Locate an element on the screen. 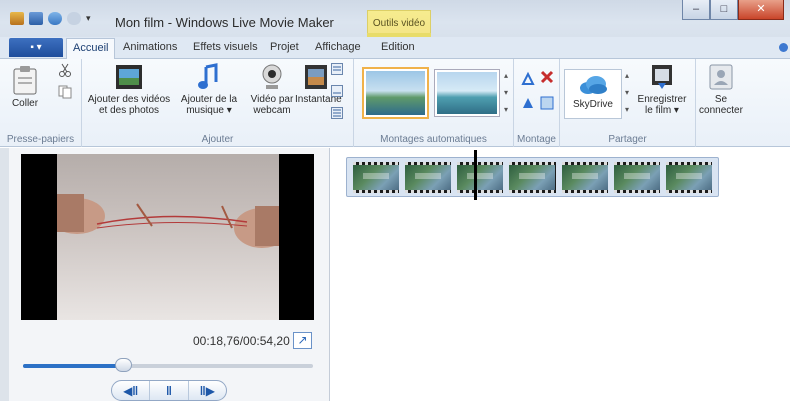 This screenshot has height=401, width=790. add-videos-label-line1: Ajouter des vidéos is located at coordinates (129, 99).